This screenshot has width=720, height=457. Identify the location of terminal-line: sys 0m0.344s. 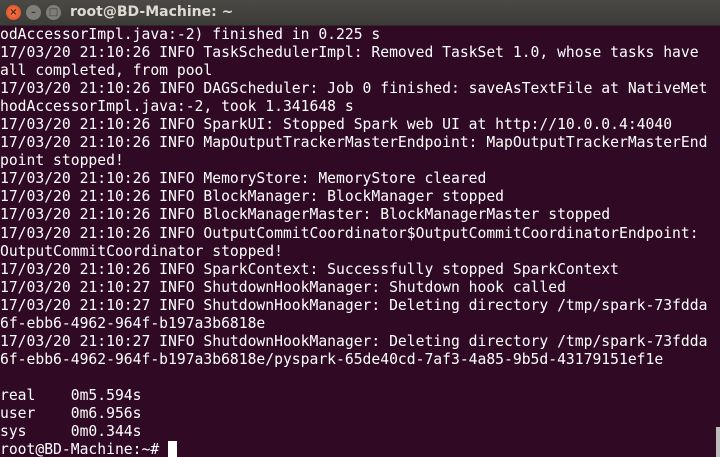
(71, 432).